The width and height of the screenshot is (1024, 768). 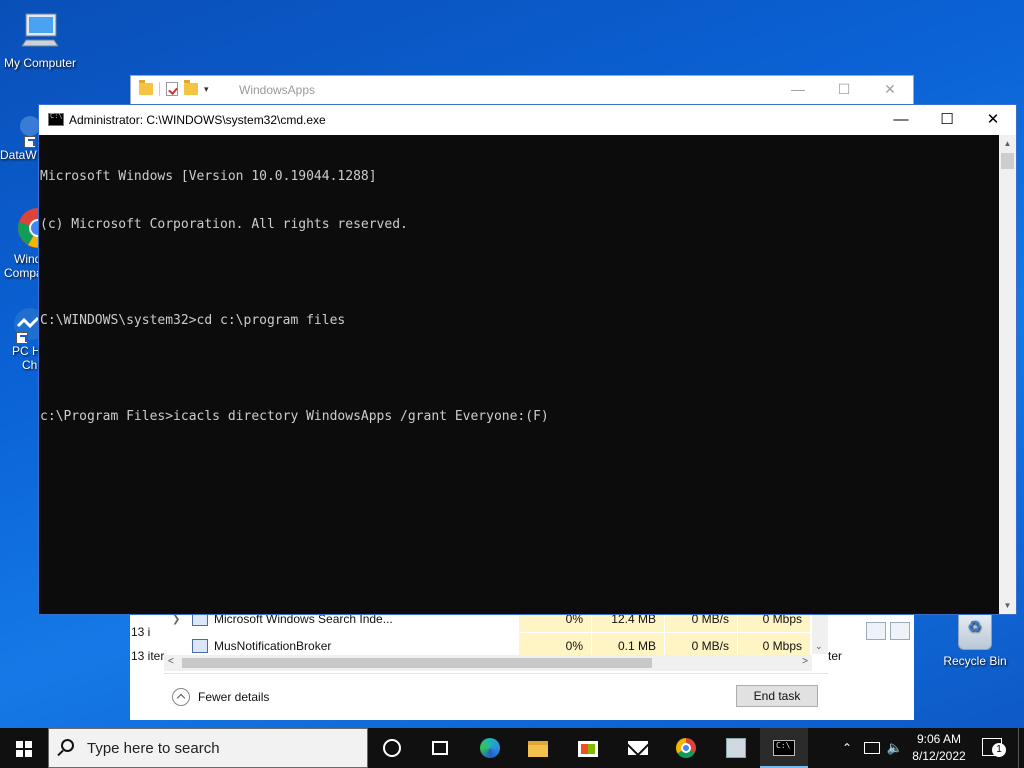 I want to click on desktop-icon-label: My Computer, so click(x=40, y=63).